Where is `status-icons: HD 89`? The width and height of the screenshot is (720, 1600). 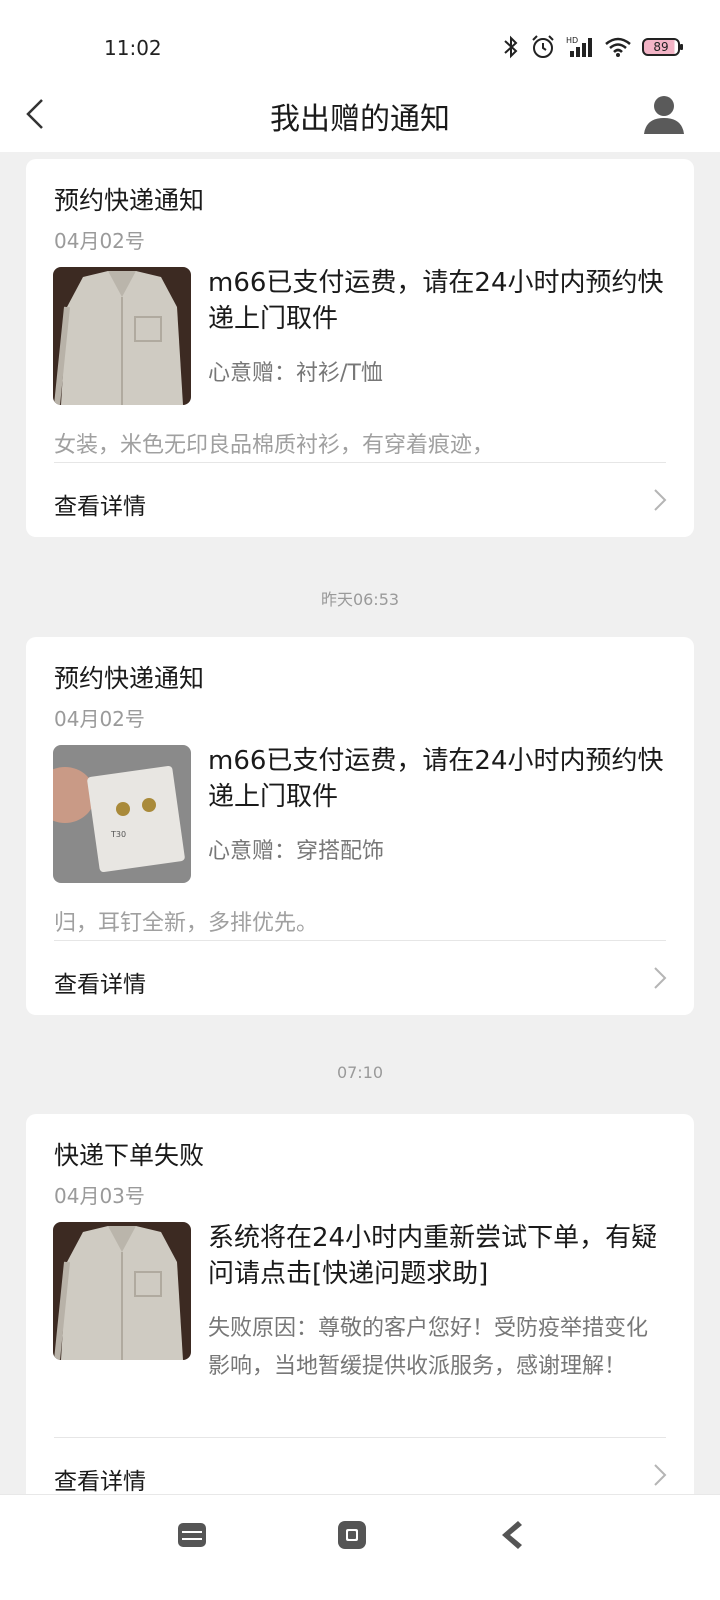 status-icons: HD 89 is located at coordinates (592, 47).